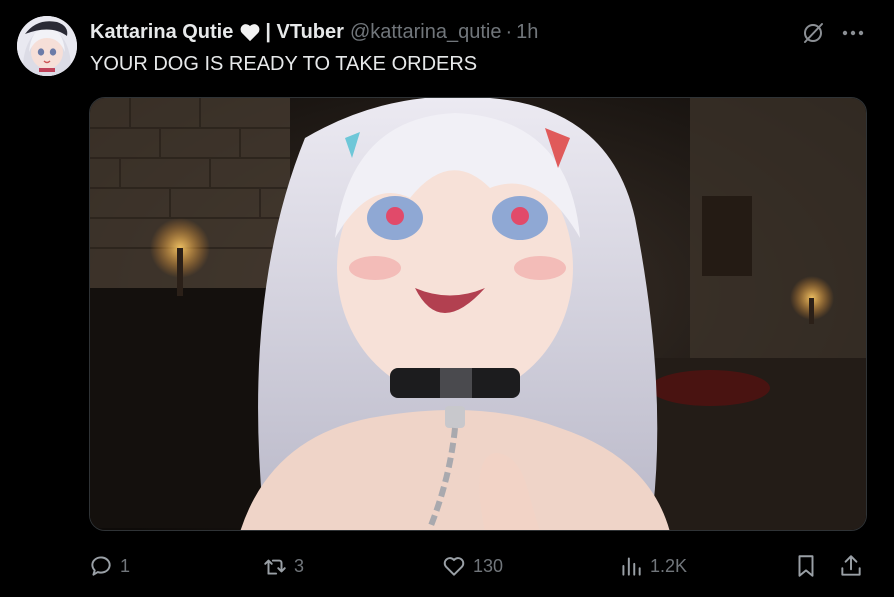 The height and width of the screenshot is (597, 894). Describe the element at coordinates (47, 46) in the screenshot. I see `avatar` at that location.